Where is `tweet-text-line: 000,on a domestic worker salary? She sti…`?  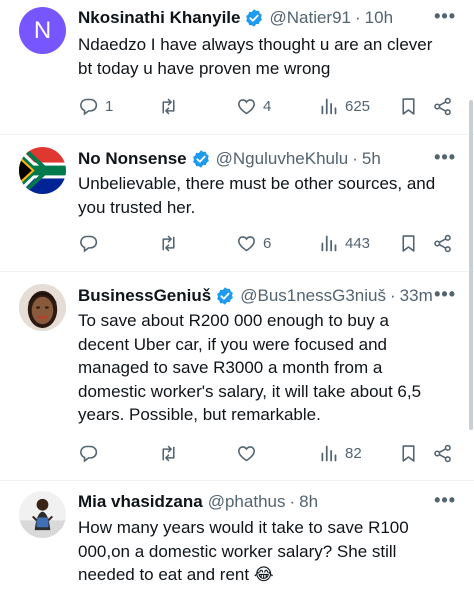
tweet-text-line: 000,on a domestic worker salary? She sti… is located at coordinates (237, 551).